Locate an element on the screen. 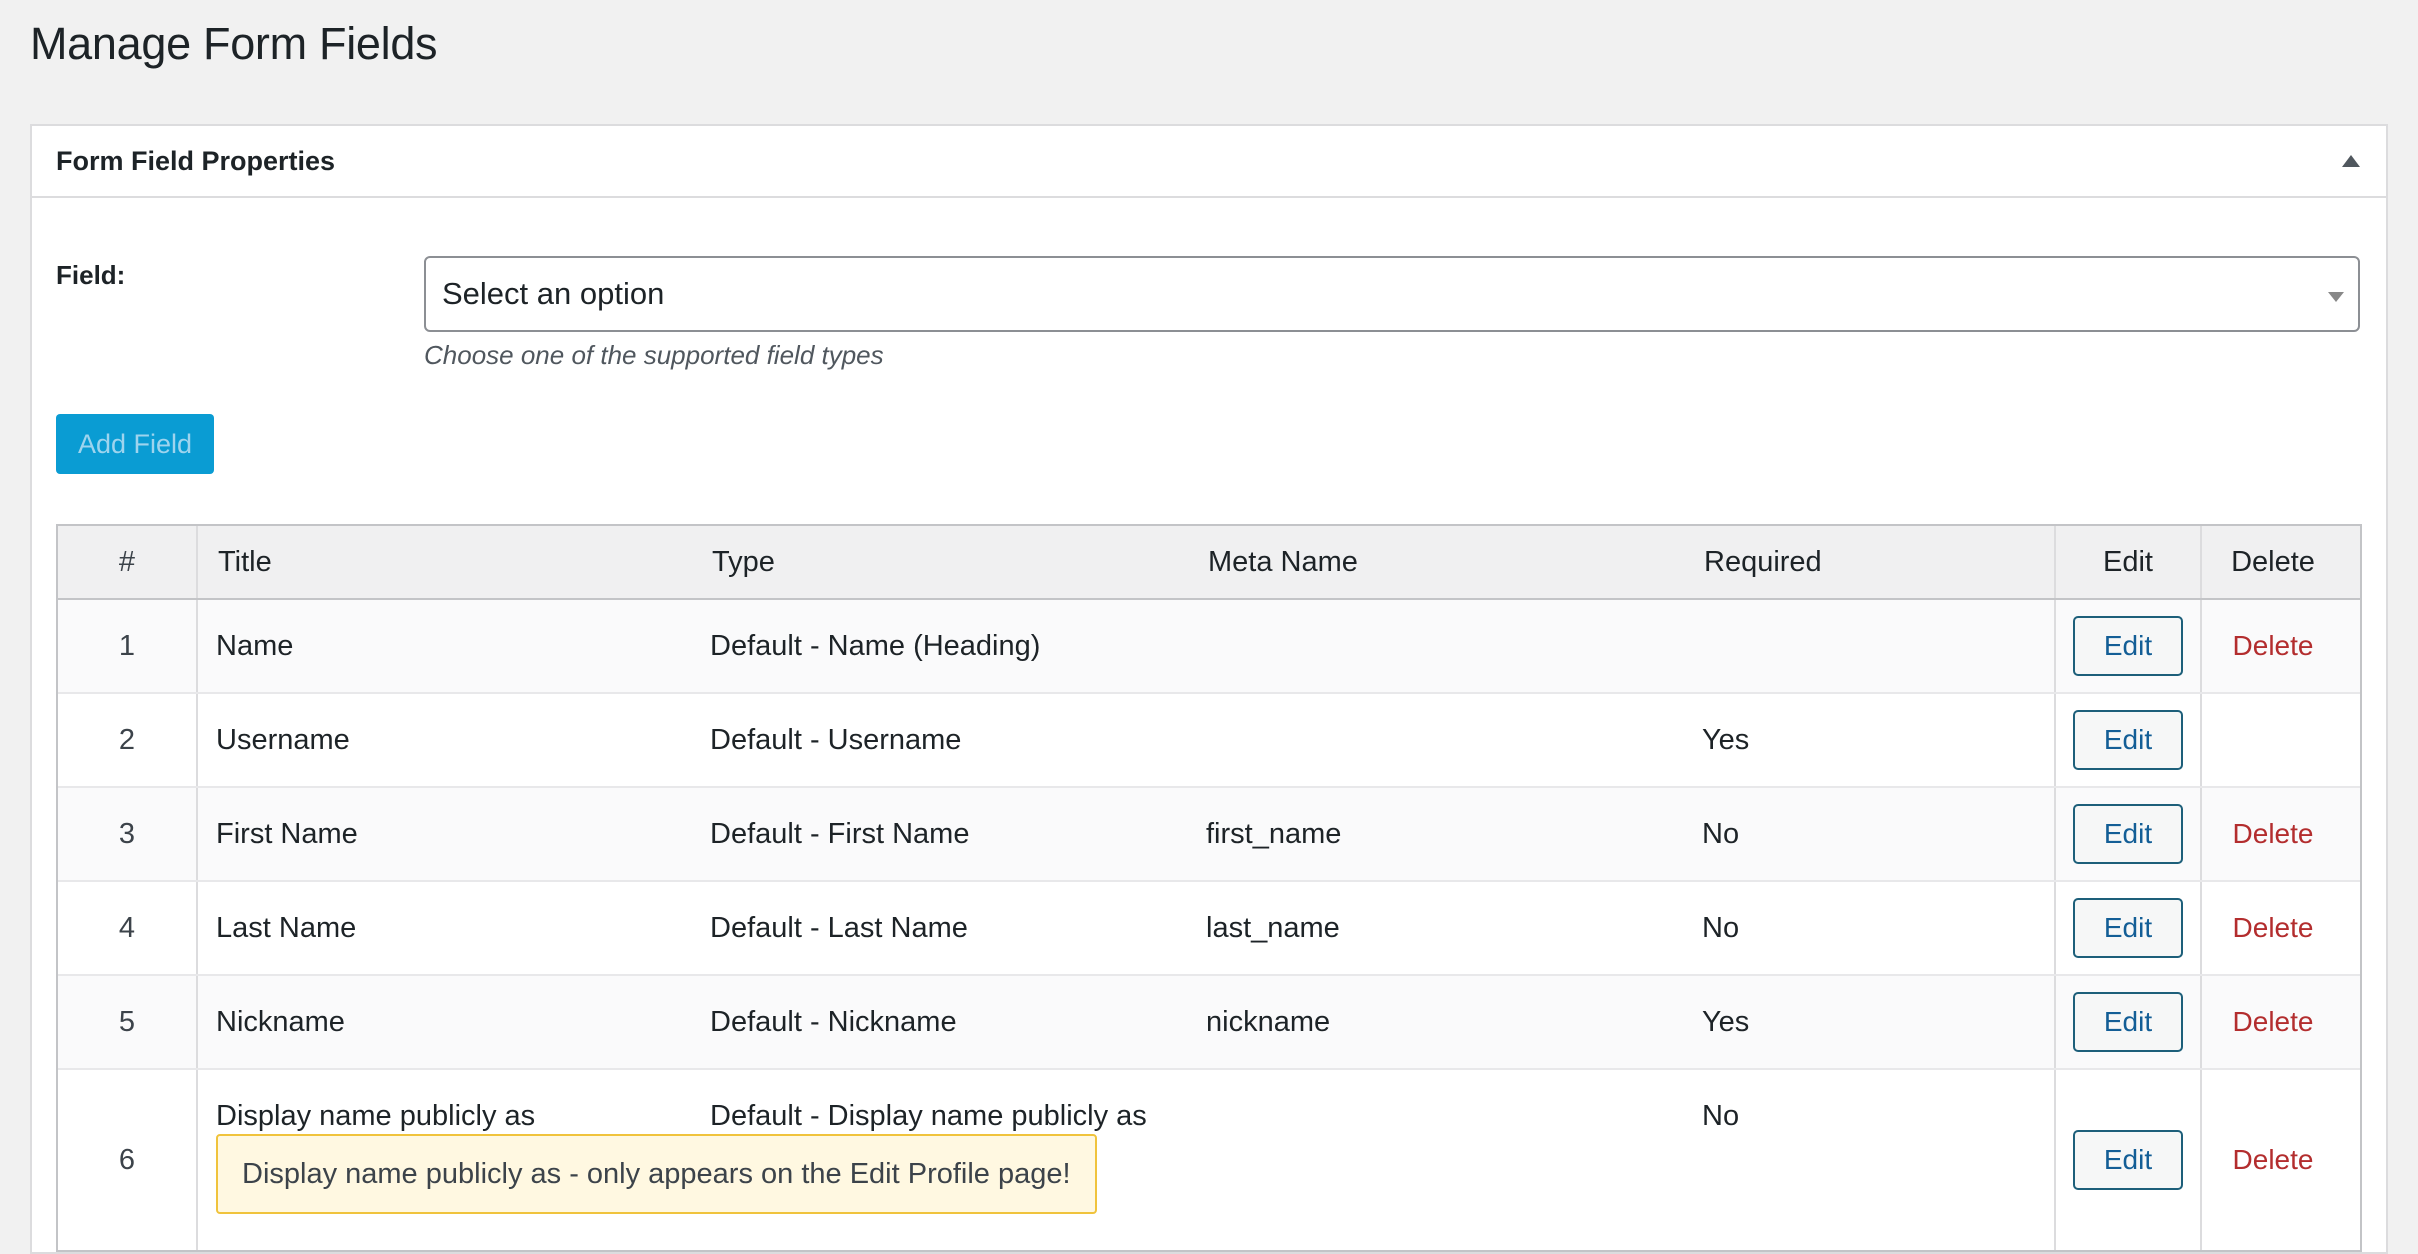 Image resolution: width=2418 pixels, height=1254 pixels. col-header-delete: Delete is located at coordinates (2273, 561).